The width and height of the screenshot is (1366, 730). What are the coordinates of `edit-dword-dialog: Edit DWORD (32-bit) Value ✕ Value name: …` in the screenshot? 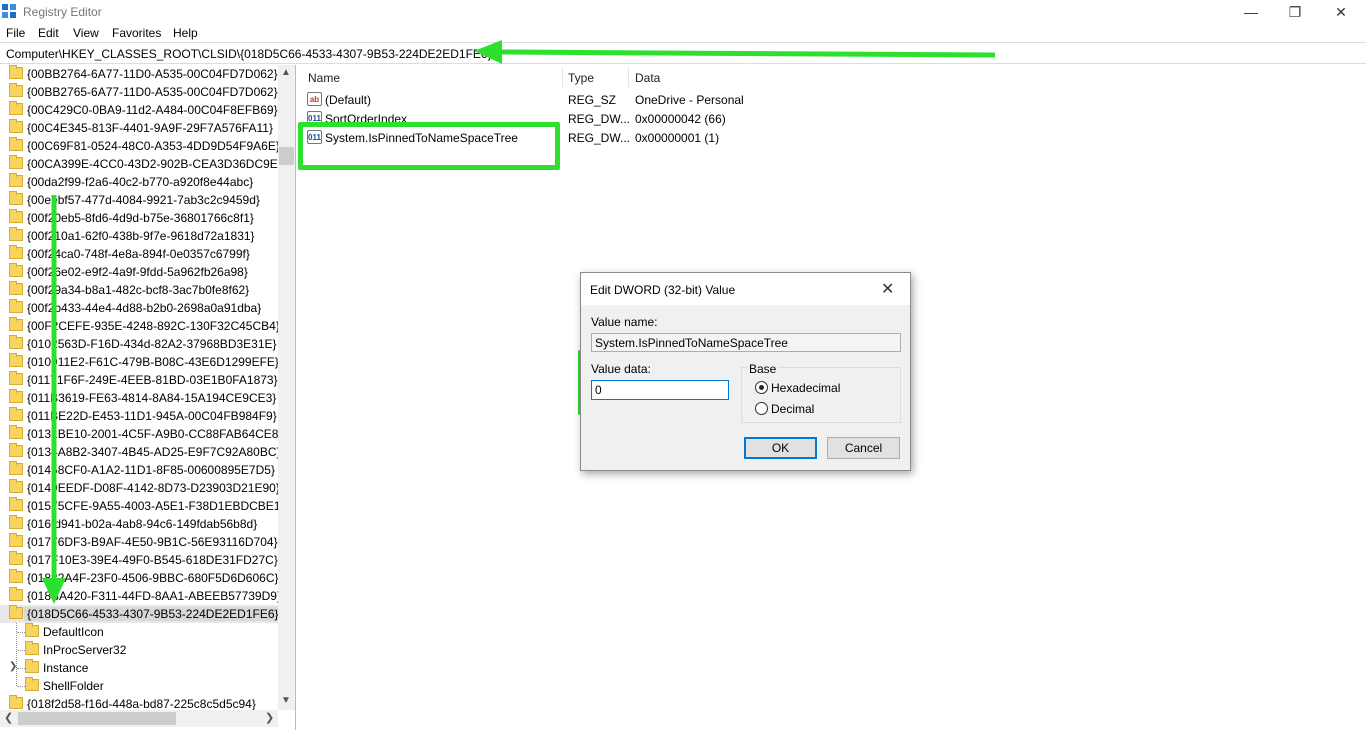 It's located at (745, 371).